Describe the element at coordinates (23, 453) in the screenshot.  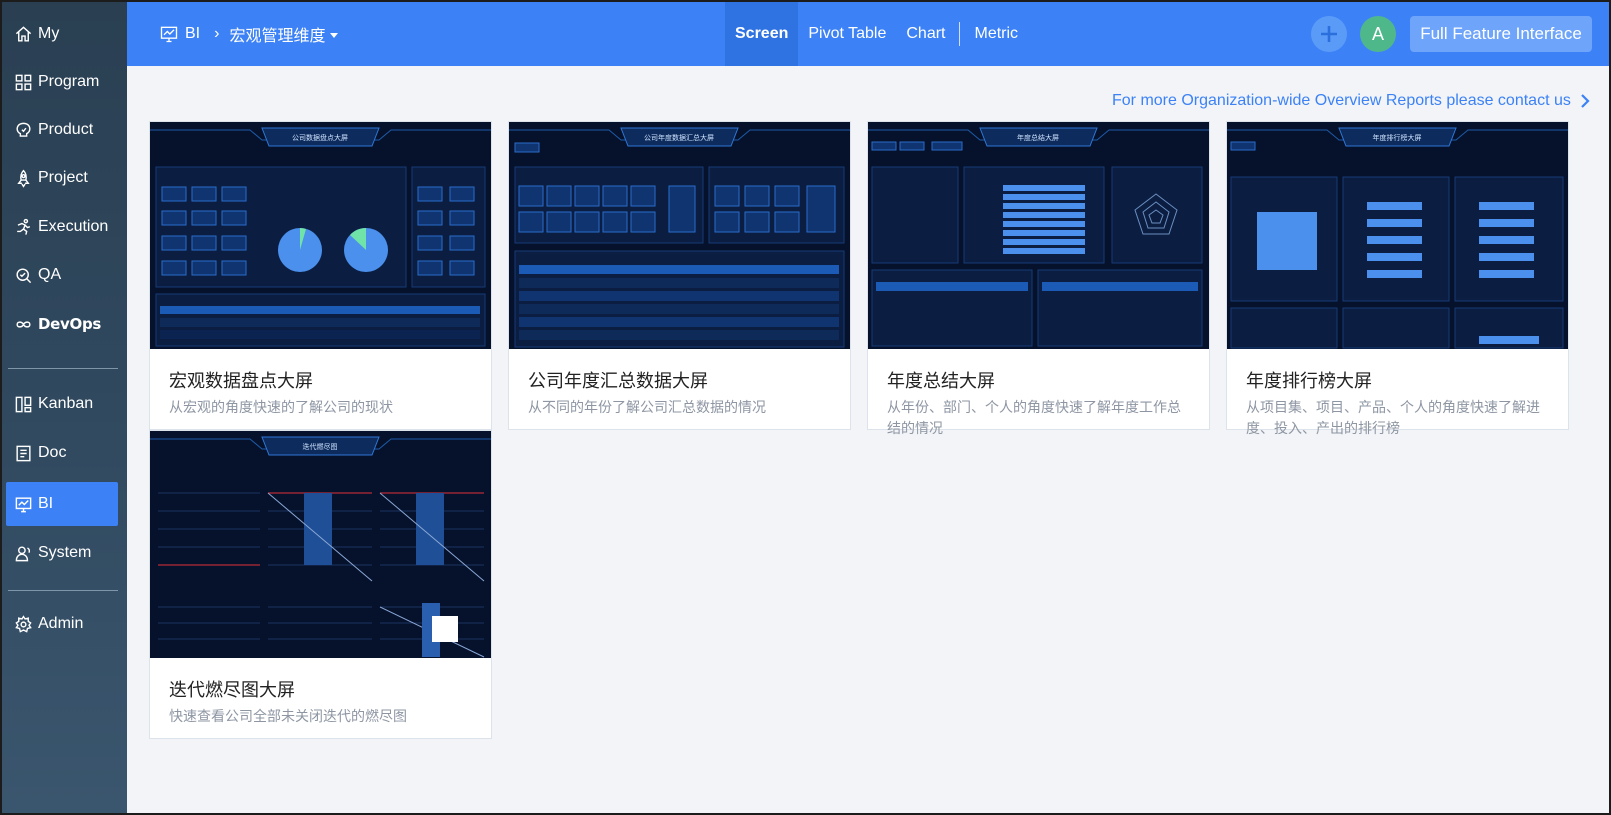
I see `doc-icon` at that location.